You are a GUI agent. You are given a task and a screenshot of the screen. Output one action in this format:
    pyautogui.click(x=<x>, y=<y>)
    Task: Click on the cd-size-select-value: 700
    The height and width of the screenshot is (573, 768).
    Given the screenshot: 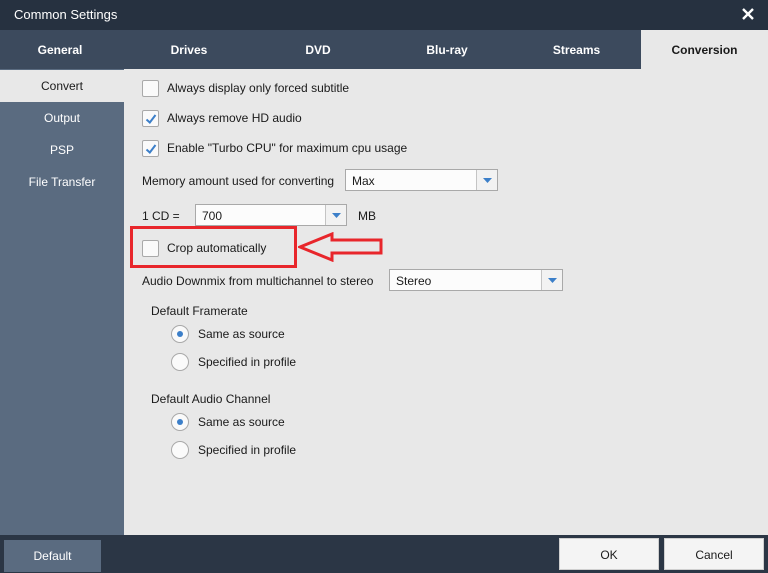 What is the action you would take?
    pyautogui.click(x=212, y=216)
    